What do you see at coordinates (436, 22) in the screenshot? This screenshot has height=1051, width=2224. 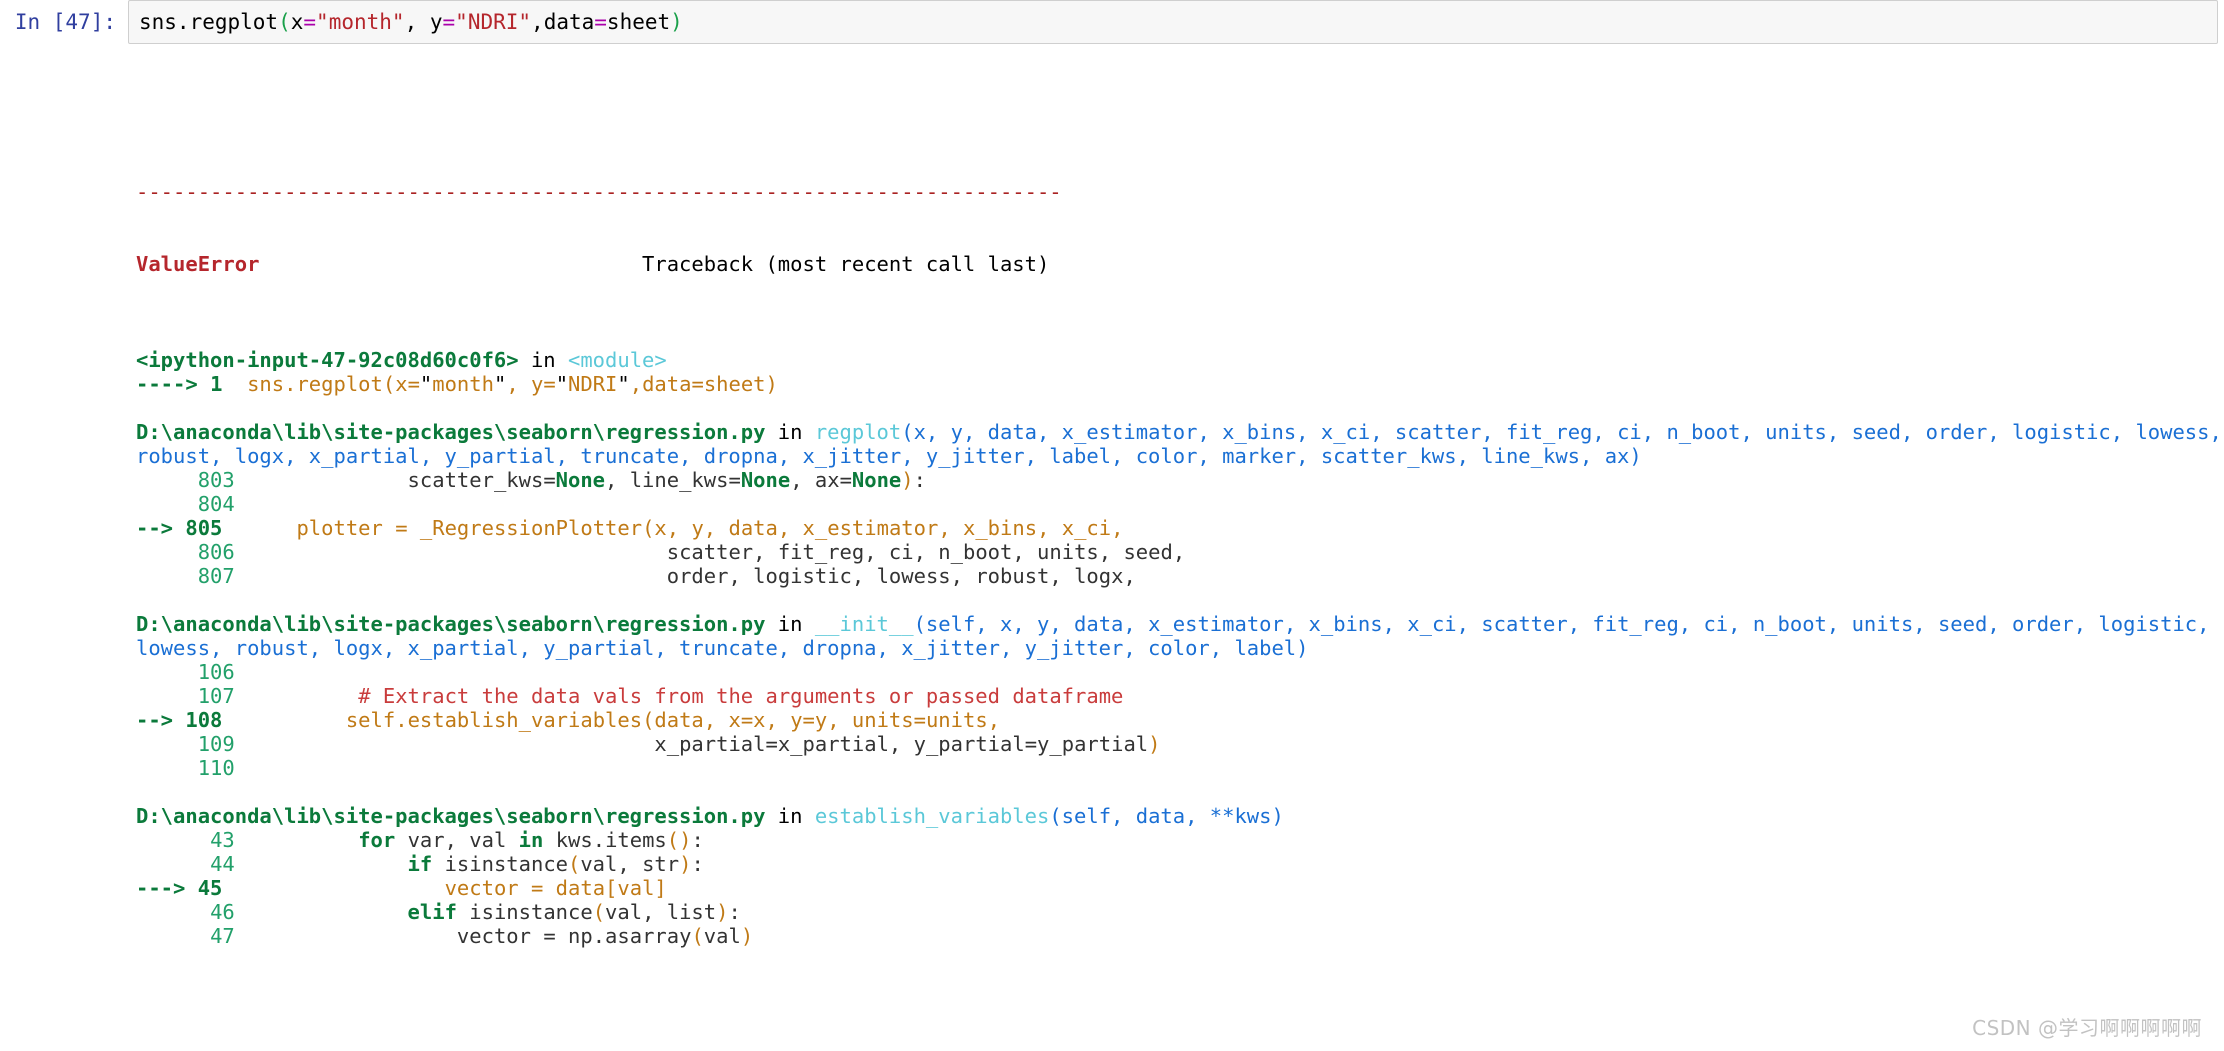 I see `code-token-y-key: y` at bounding box center [436, 22].